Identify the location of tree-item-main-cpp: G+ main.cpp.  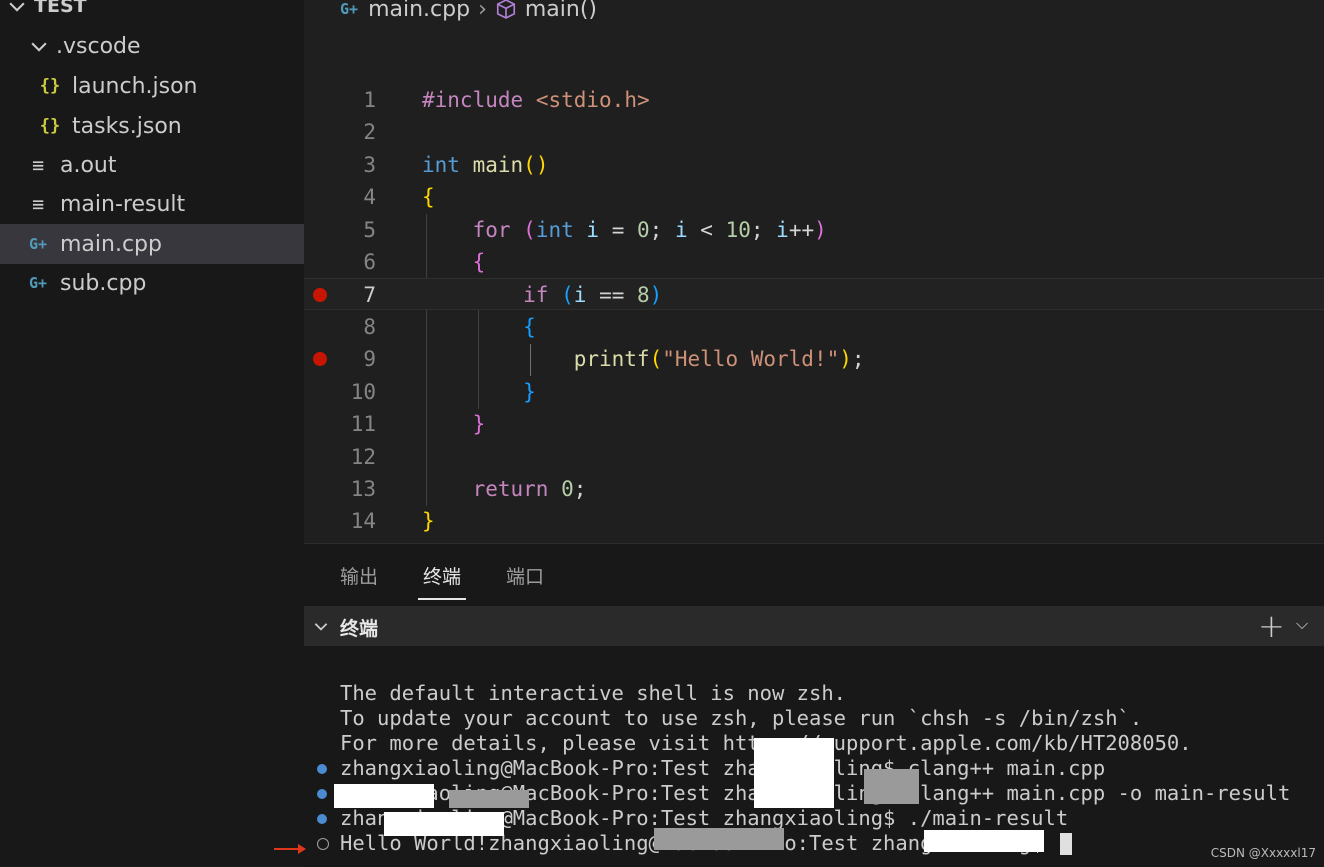
(152, 244).